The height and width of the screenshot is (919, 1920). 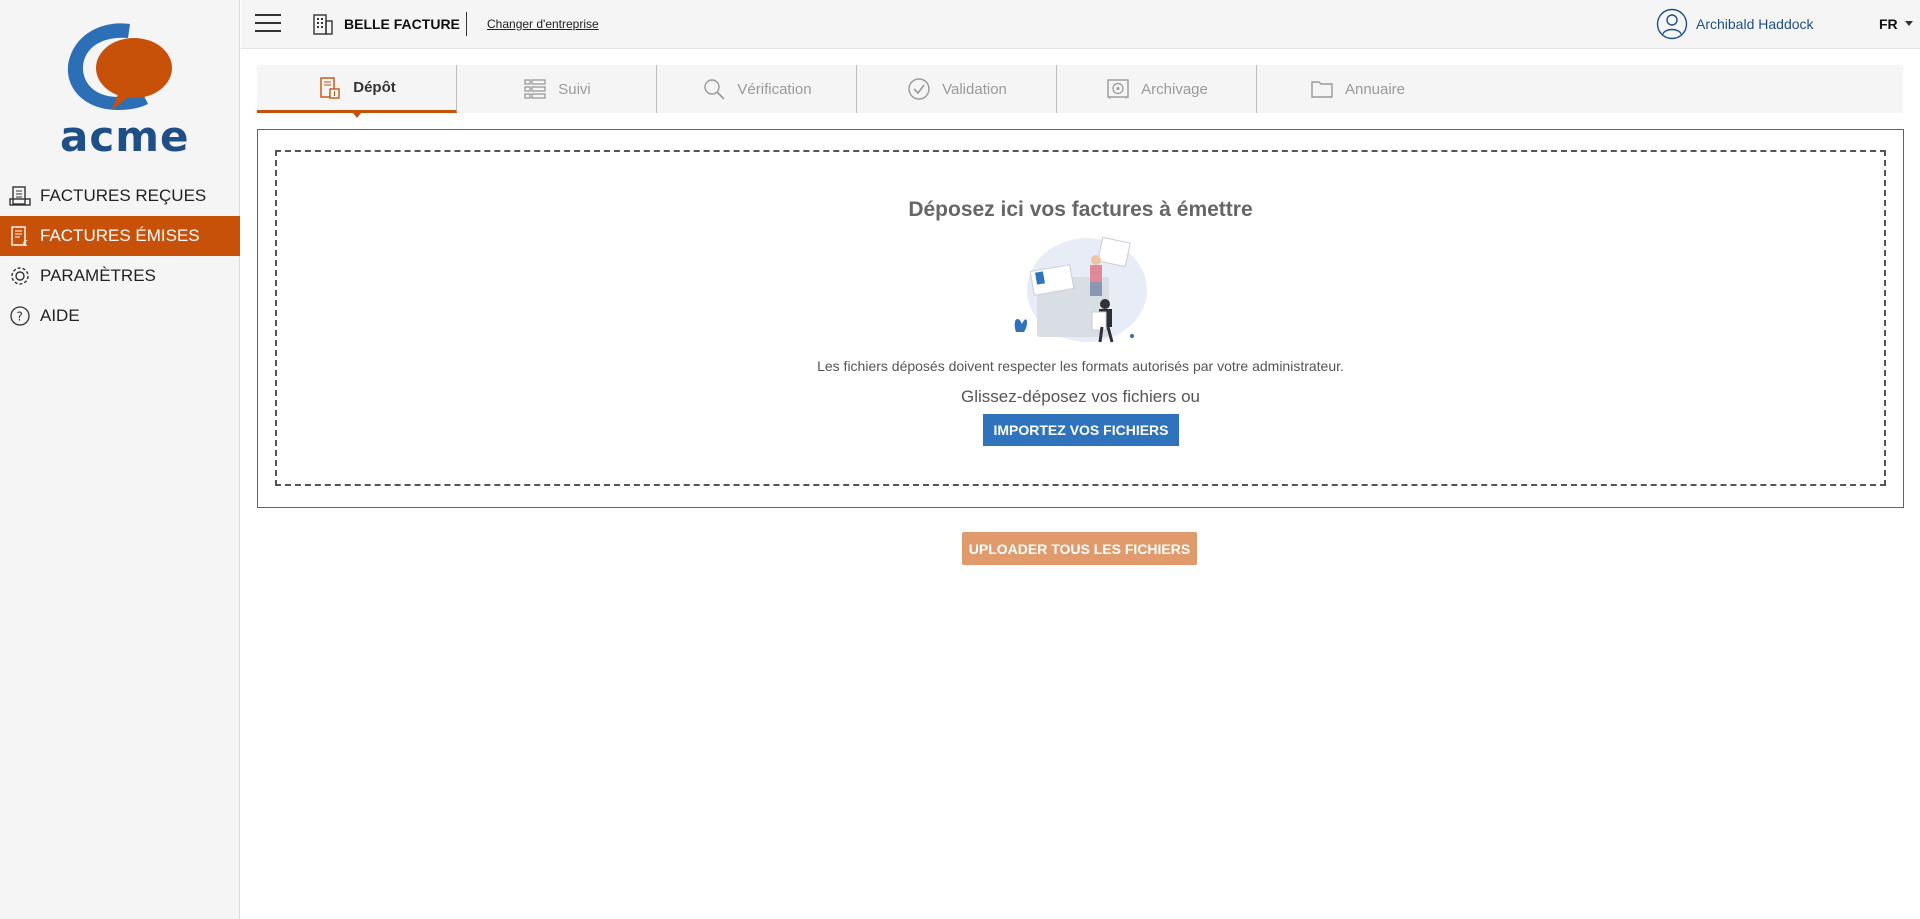 What do you see at coordinates (574, 89) in the screenshot?
I see `tab-label: Suivi` at bounding box center [574, 89].